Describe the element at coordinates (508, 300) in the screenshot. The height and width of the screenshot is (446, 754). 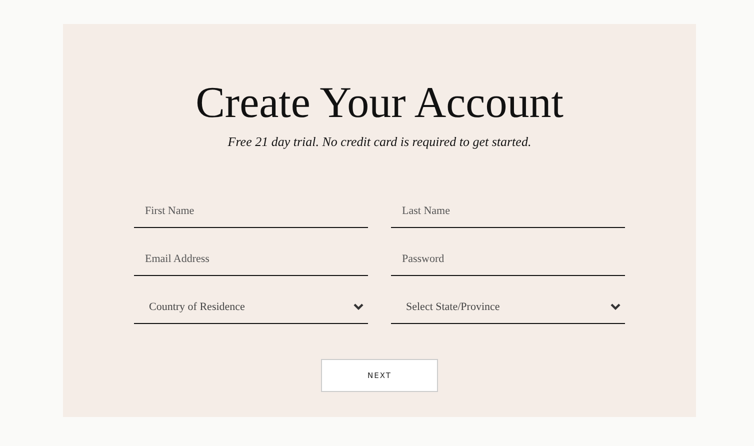
I see `select-field: Select State/Province` at that location.